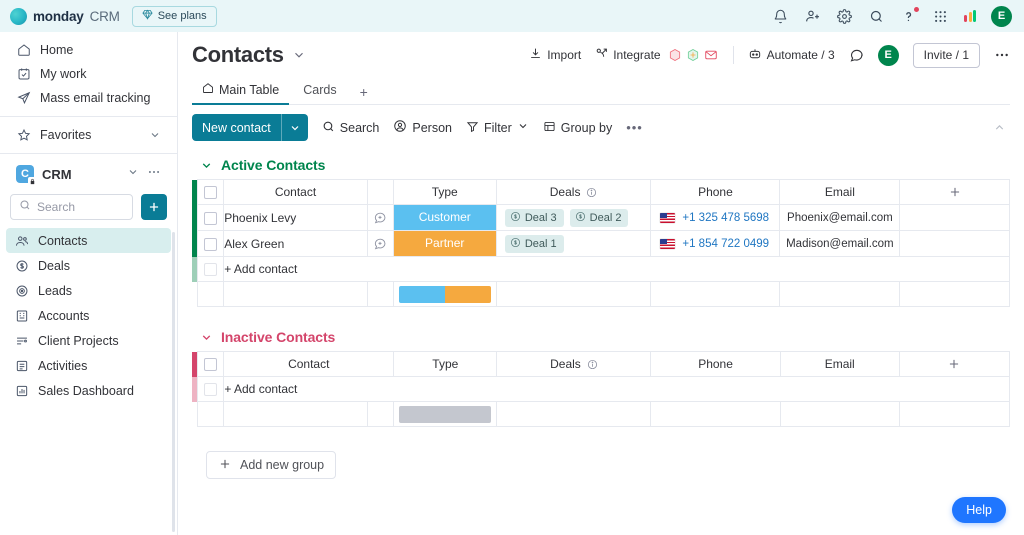  Describe the element at coordinates (88, 98) in the screenshot. I see `sidebar-item-mass-email-tracking: Mass email tracking` at that location.